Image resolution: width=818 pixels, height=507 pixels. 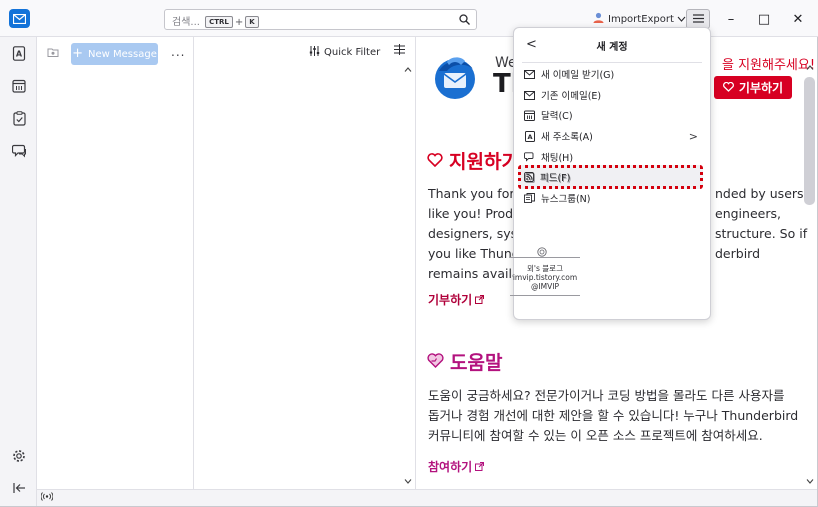 I want to click on watermark-handle: @IMVIP, so click(x=545, y=286).